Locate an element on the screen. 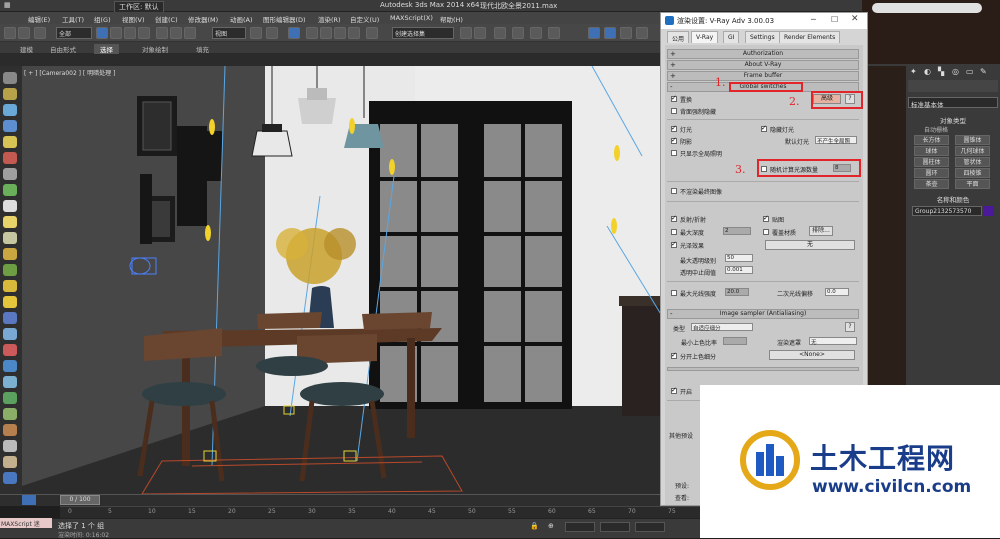 Image resolution: width=1000 pixels, height=539 pixels. redo-icon is located at coordinates (24, 33).